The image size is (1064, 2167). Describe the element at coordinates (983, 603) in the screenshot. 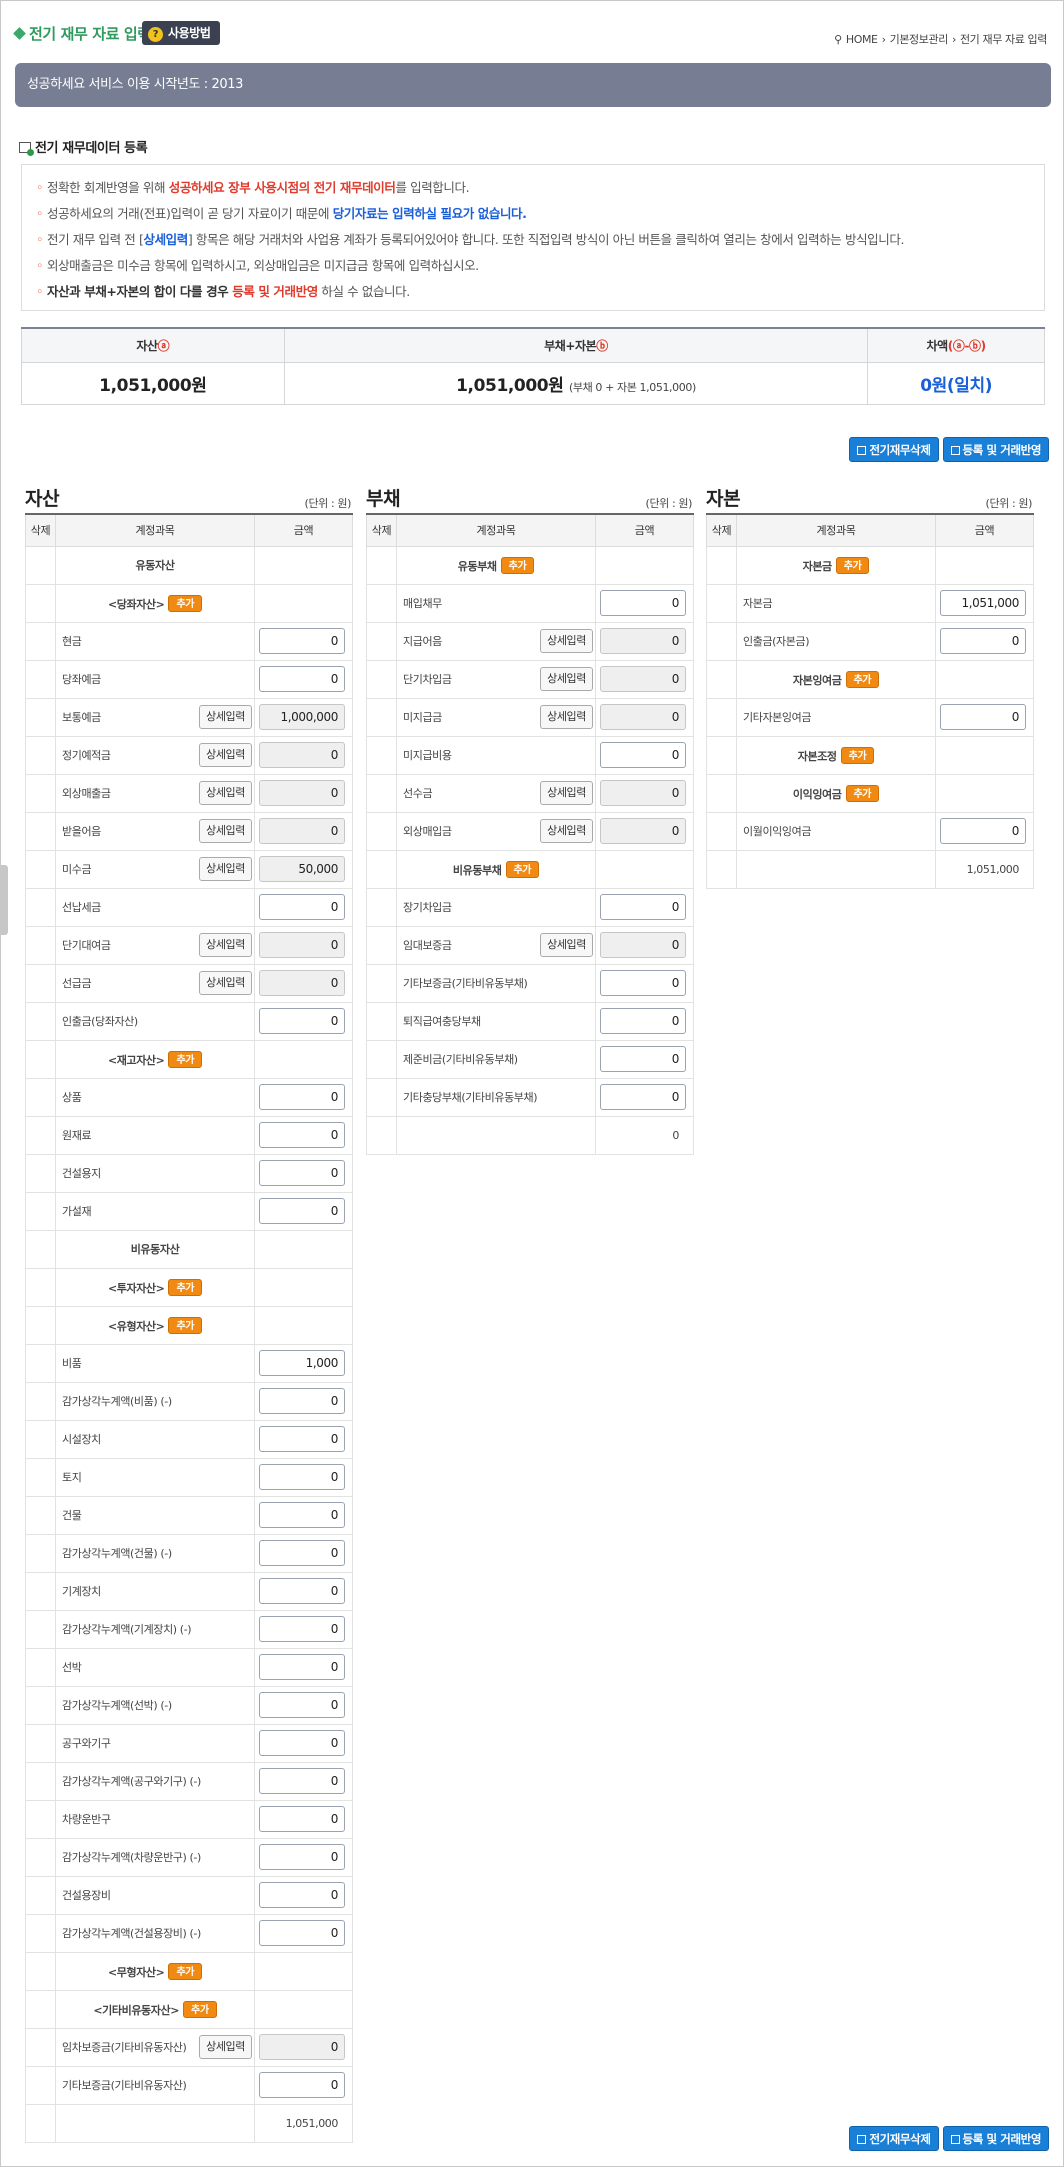

I see `amount-input: 1,051,000` at that location.